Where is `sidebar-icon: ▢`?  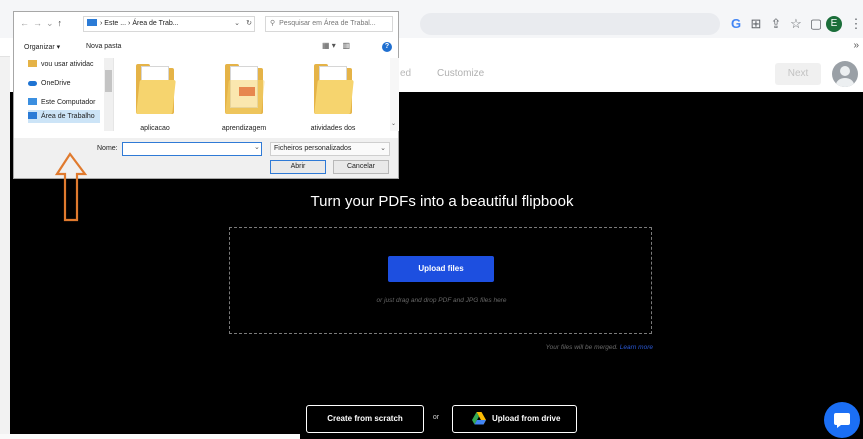 sidebar-icon: ▢ is located at coordinates (816, 24).